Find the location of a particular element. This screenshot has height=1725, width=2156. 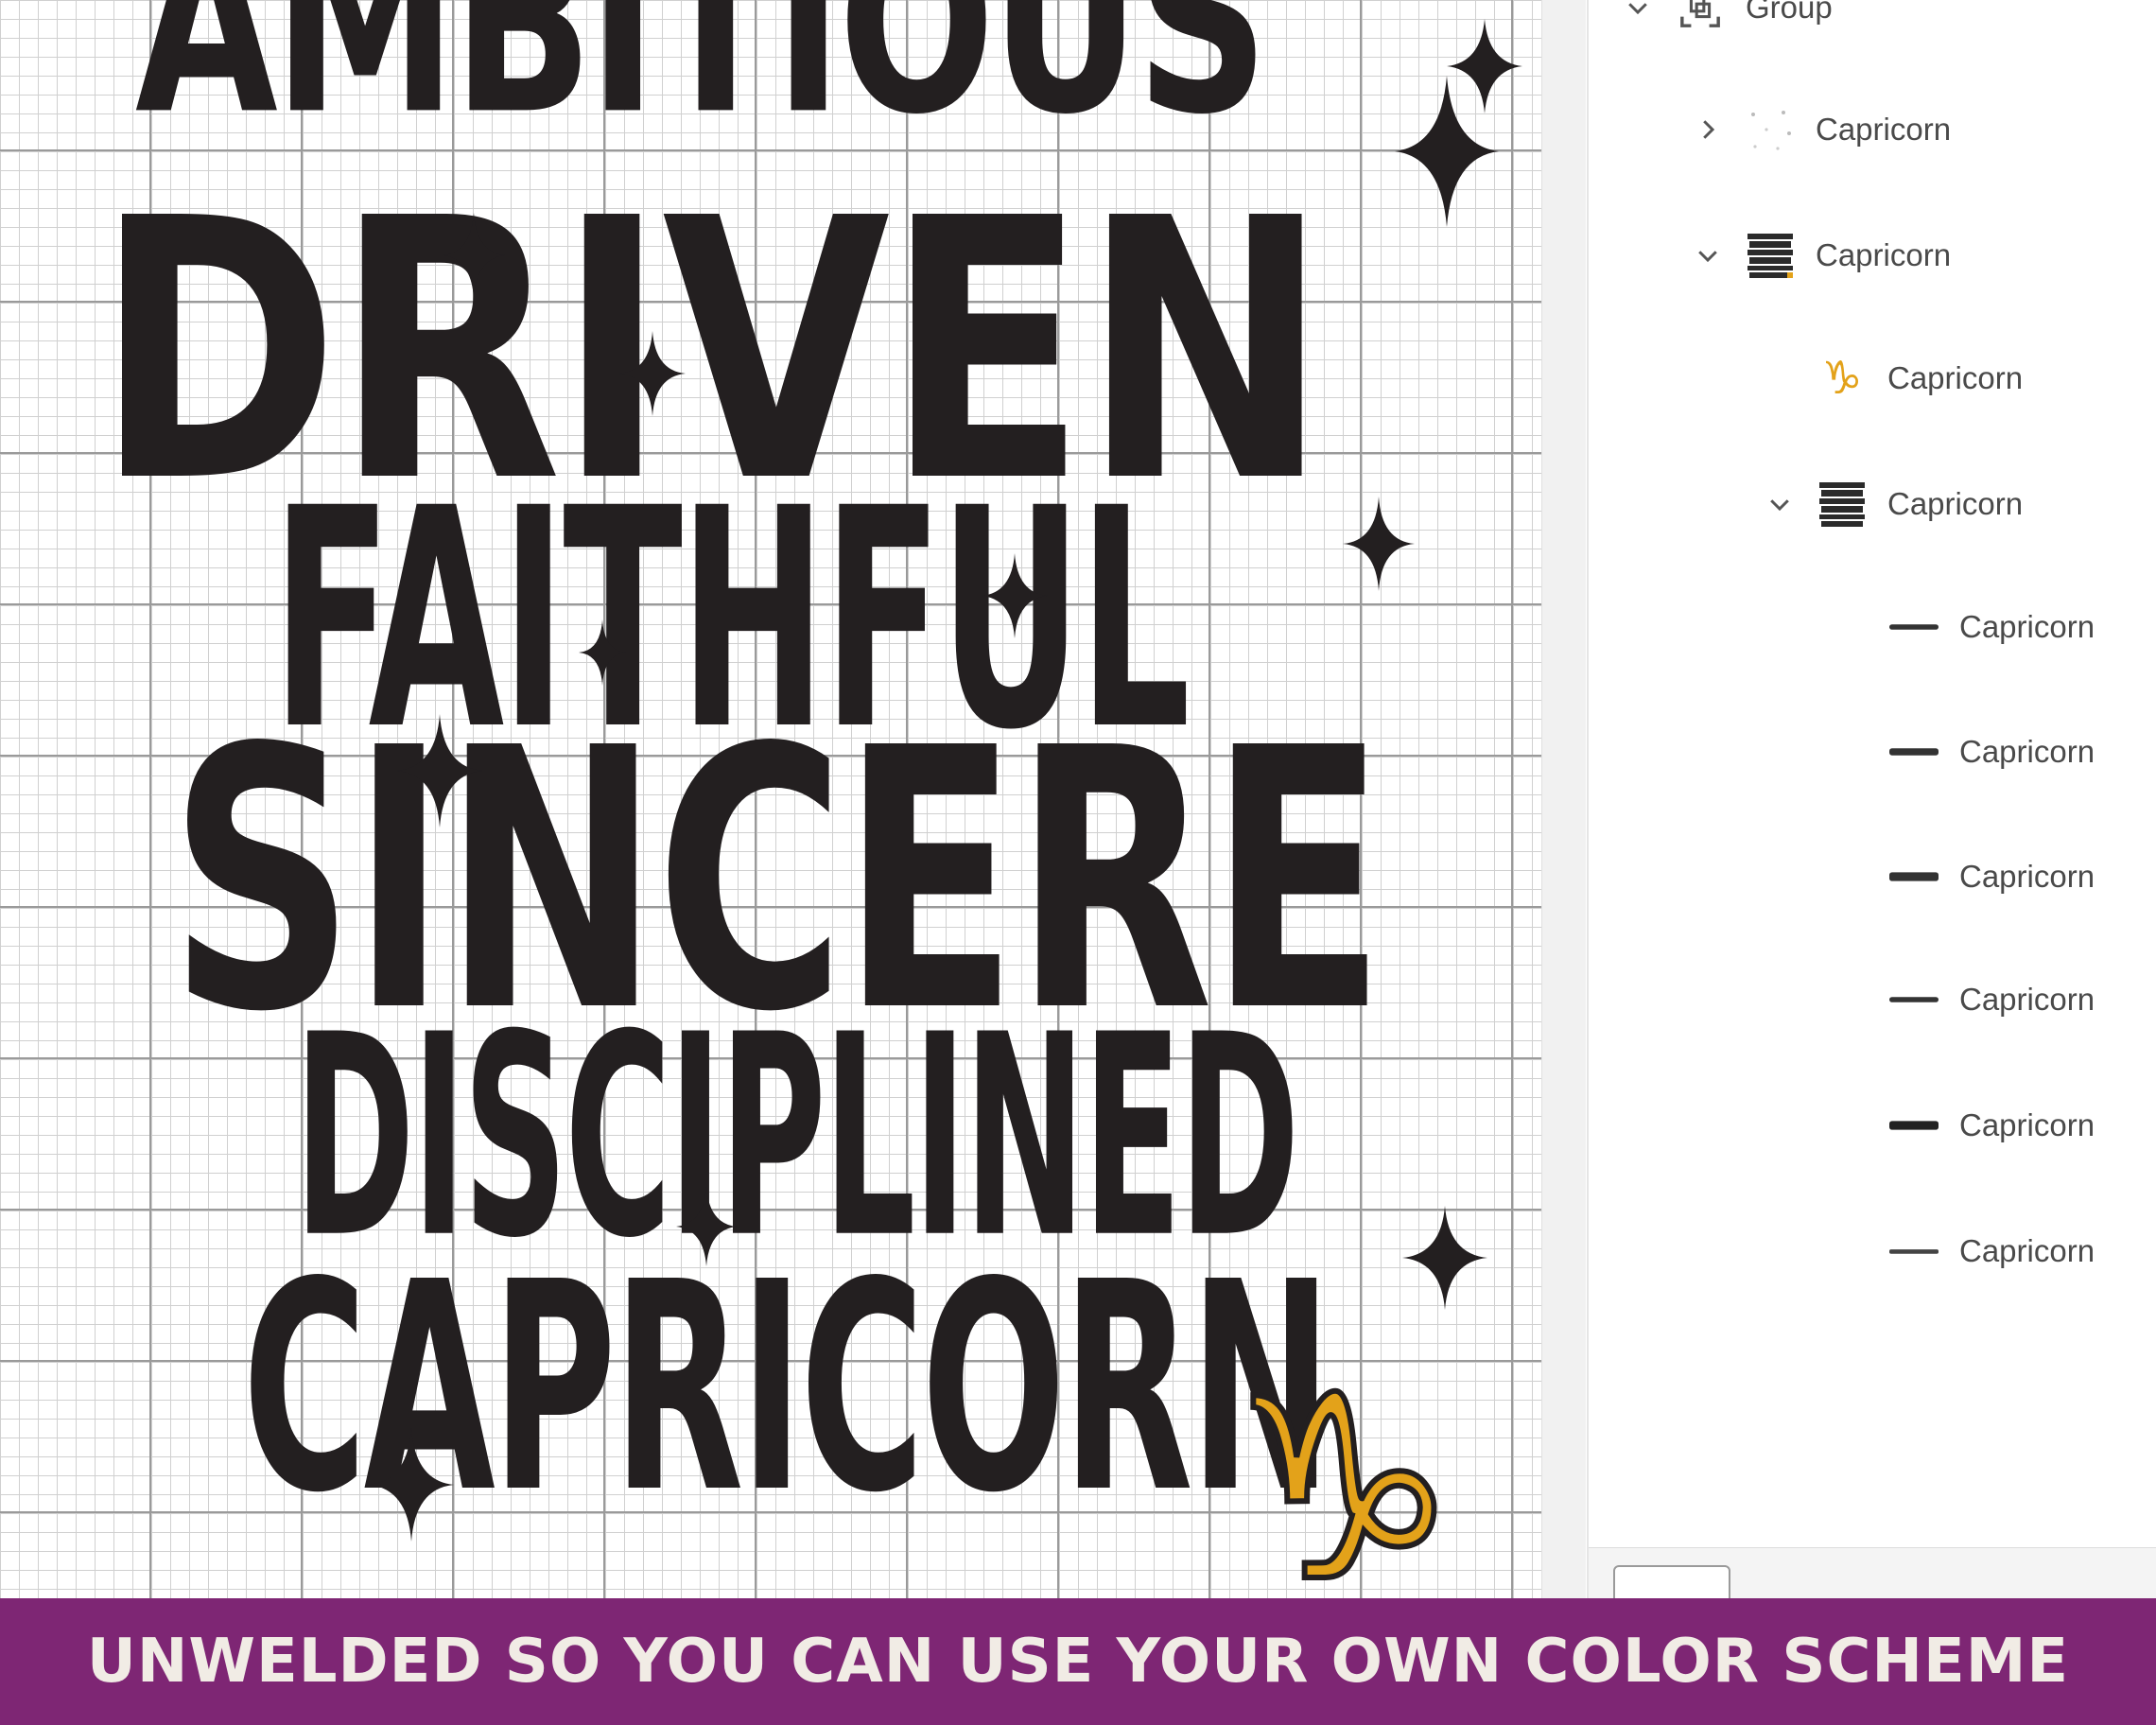

layer-row-text-group: Capricorn is located at coordinates (1819, 255).